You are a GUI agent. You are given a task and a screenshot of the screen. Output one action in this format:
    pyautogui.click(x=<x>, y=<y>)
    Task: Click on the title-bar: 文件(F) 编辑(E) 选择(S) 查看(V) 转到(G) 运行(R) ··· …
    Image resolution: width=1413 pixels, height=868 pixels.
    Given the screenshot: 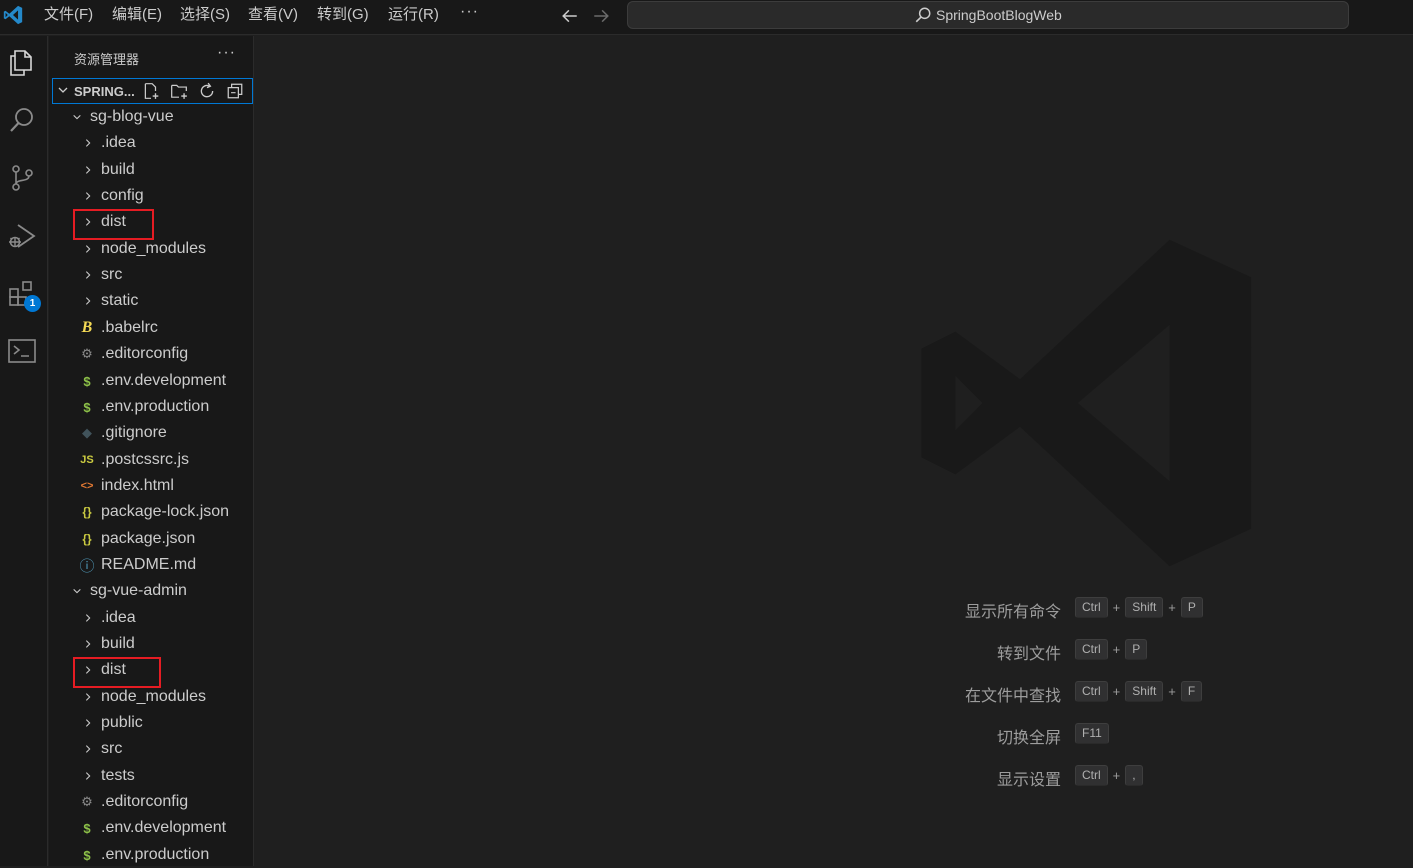 What is the action you would take?
    pyautogui.click(x=706, y=17)
    